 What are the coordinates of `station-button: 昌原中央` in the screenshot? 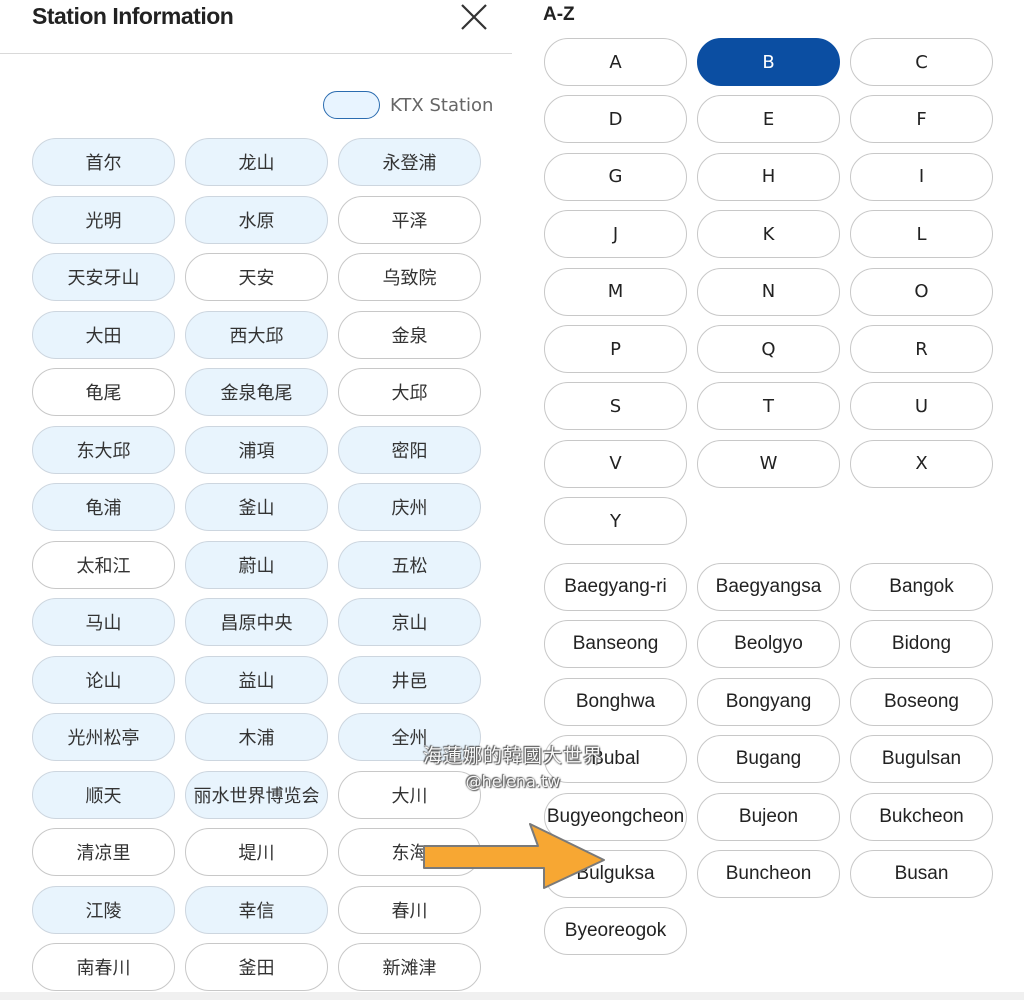 It's located at (256, 622).